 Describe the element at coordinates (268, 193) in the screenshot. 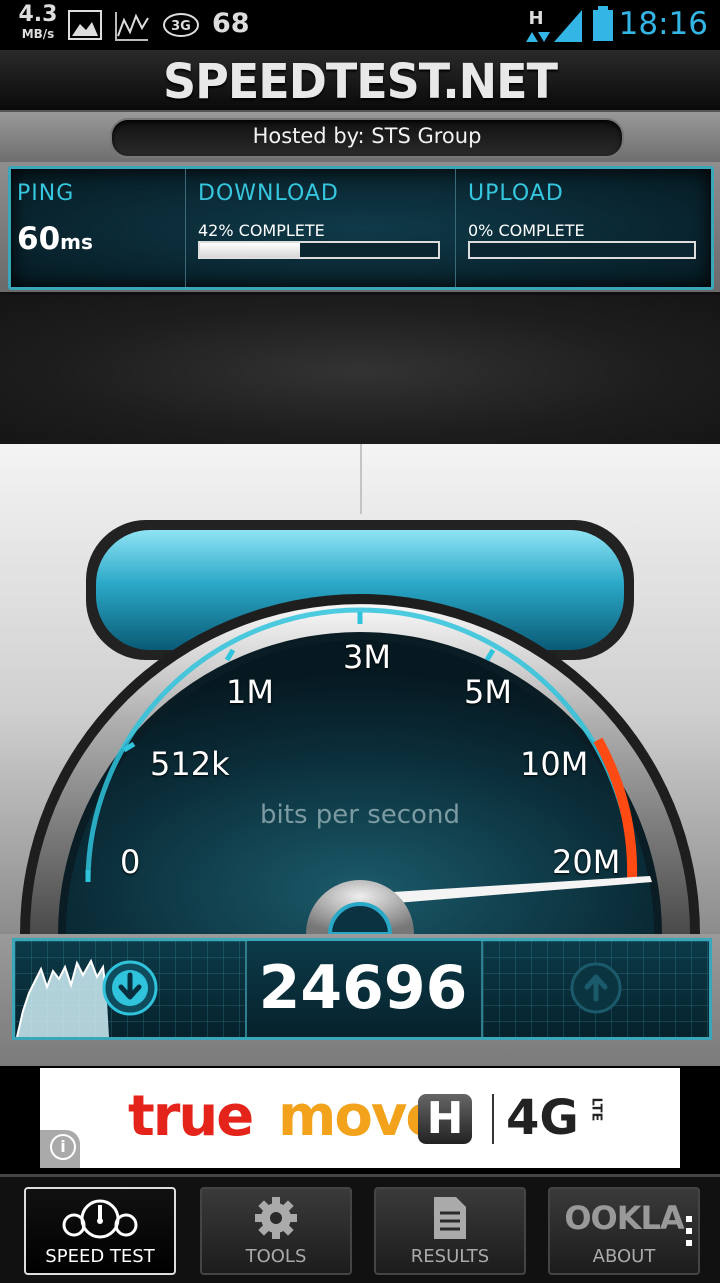

I see `download-label: DOWNLOAD` at that location.